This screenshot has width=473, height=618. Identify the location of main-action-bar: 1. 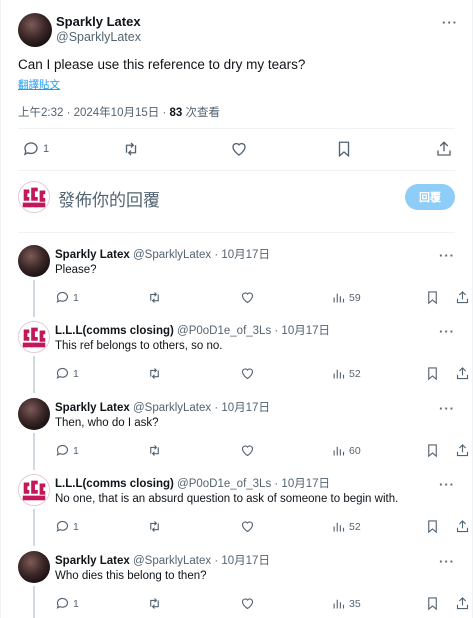
(236, 151).